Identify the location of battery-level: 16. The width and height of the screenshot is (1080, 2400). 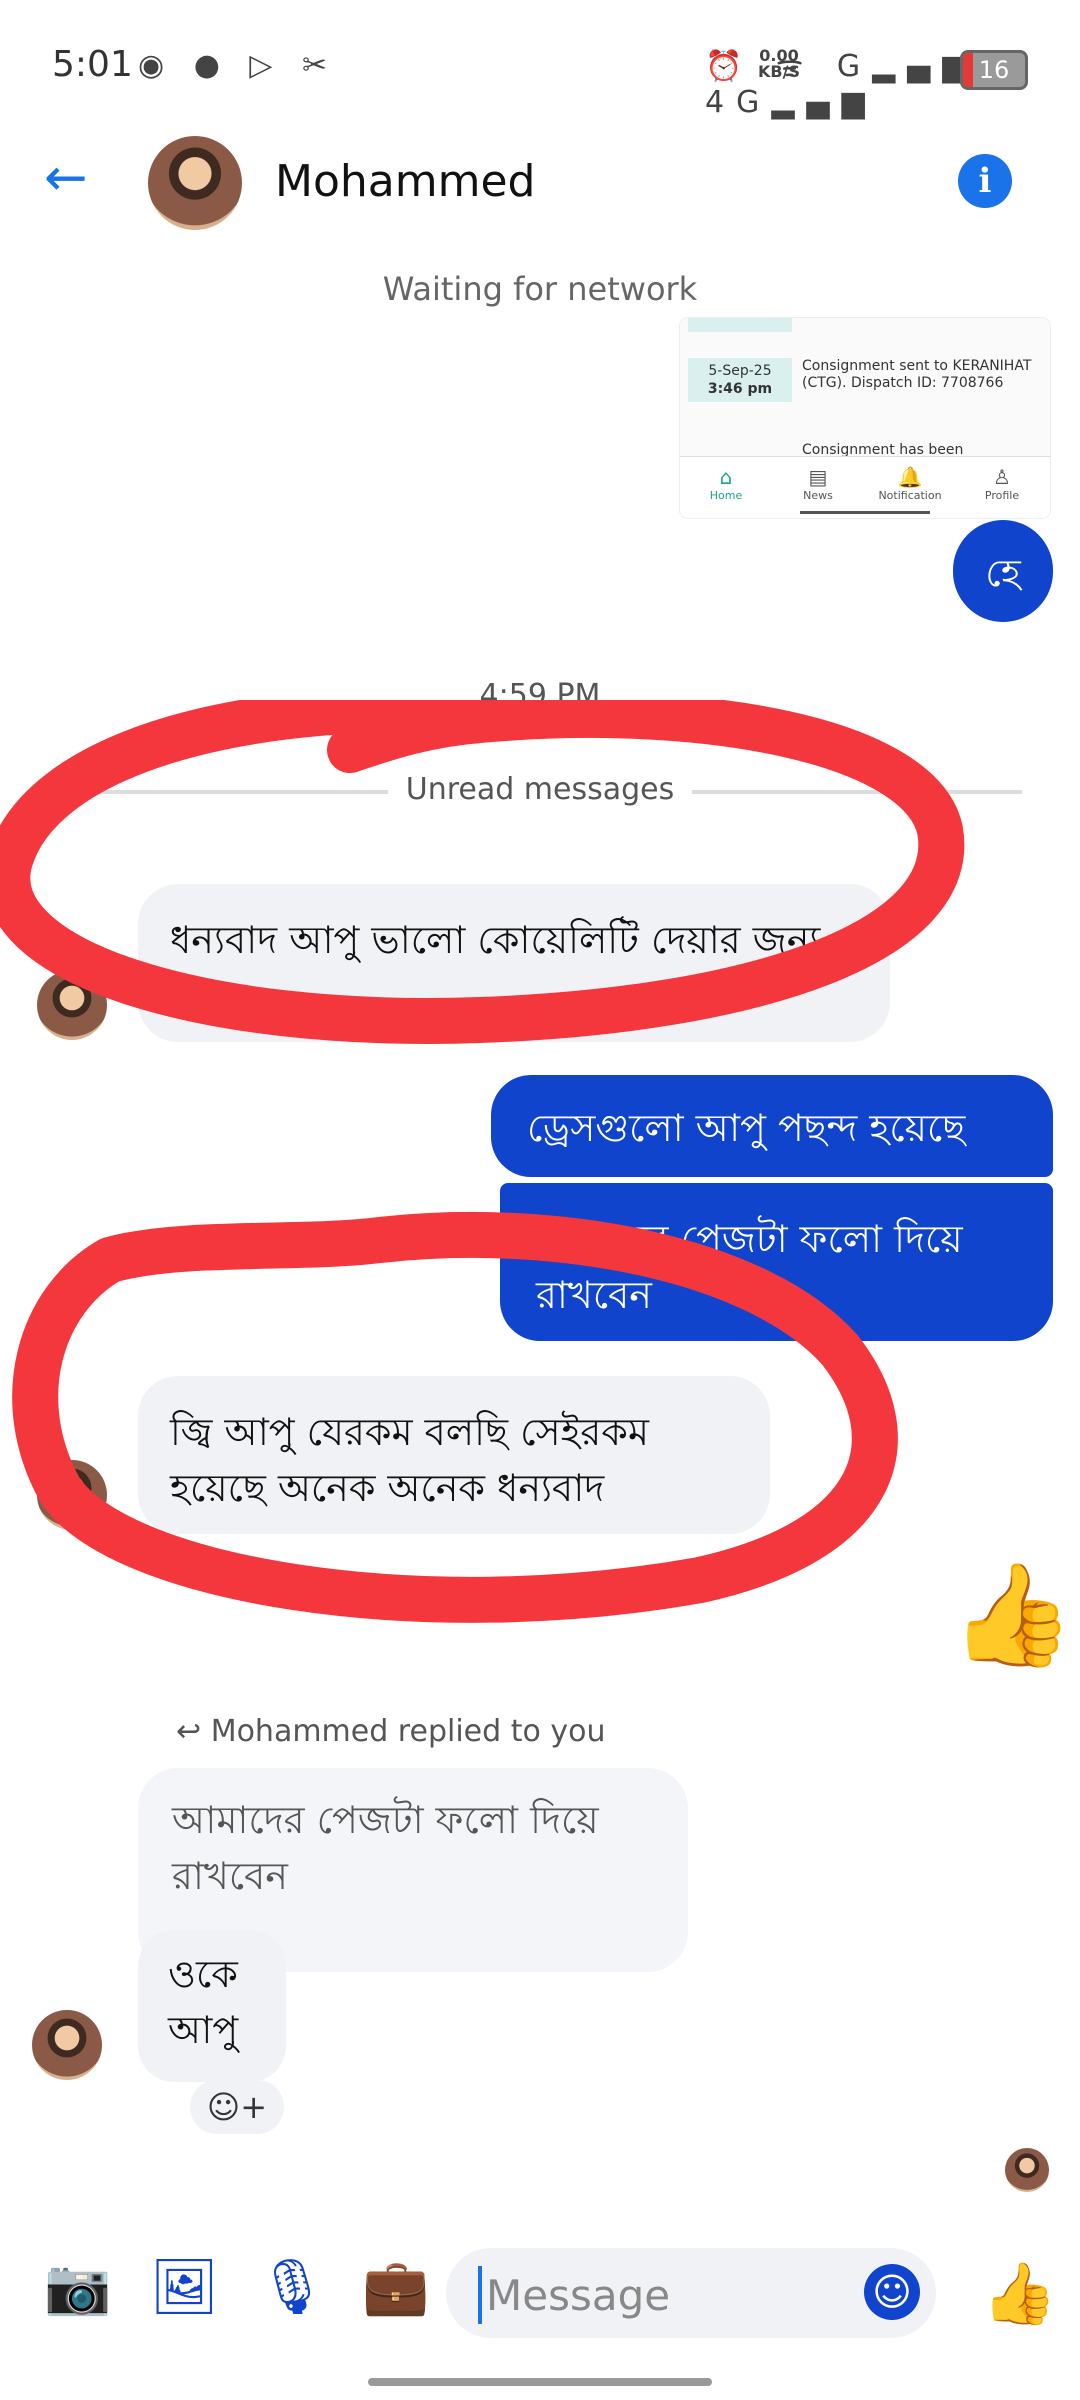
(994, 70).